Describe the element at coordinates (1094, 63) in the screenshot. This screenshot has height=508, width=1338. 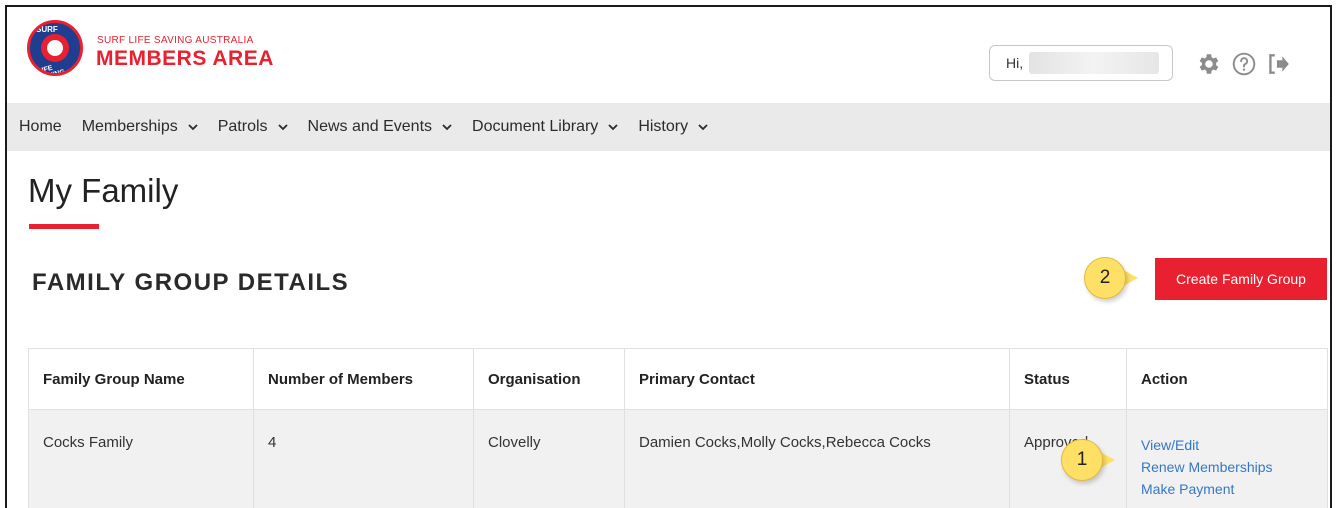
I see `redacted-username` at that location.